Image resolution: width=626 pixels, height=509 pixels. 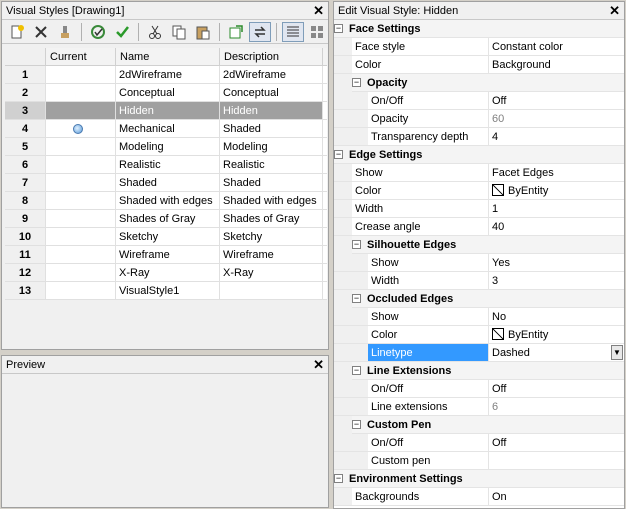 I want to click on prop-value, so click(x=556, y=460).